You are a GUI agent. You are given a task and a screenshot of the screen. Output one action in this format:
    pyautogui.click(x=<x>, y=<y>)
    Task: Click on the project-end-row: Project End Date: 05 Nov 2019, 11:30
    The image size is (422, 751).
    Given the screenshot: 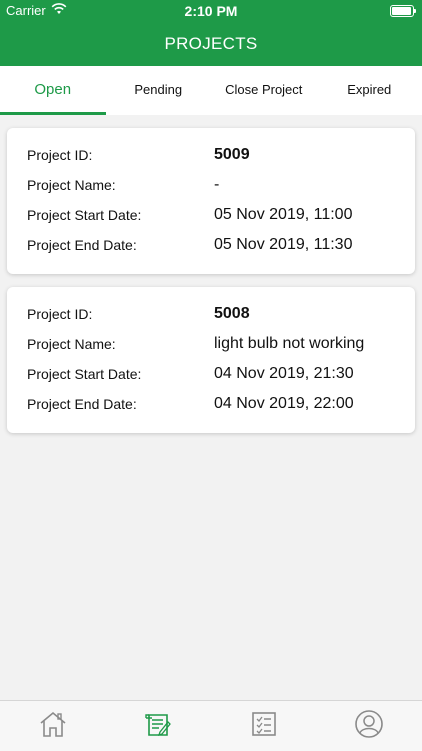 What is the action you would take?
    pyautogui.click(x=211, y=245)
    